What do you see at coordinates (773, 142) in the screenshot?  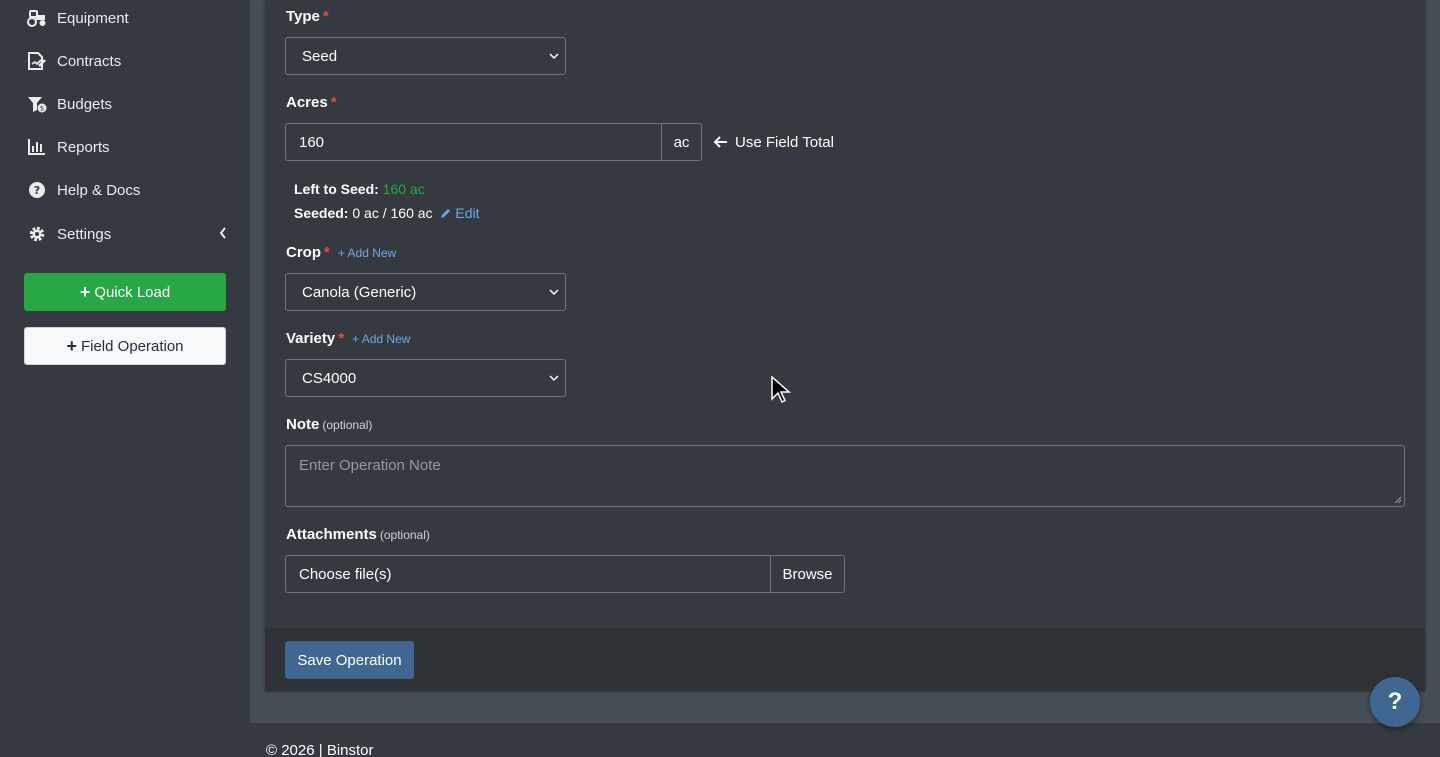 I see `use-field-total-link: Use Field Total` at bounding box center [773, 142].